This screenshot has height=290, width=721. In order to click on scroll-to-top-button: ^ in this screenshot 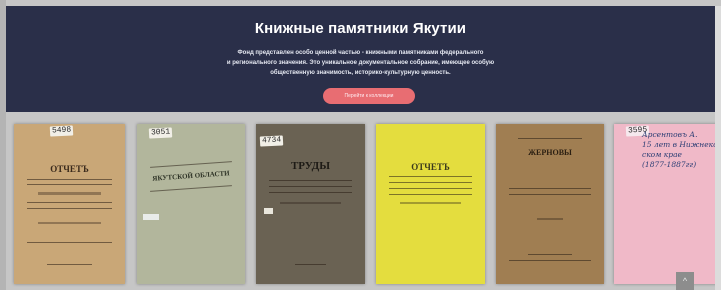, I will do `click(685, 281)`.